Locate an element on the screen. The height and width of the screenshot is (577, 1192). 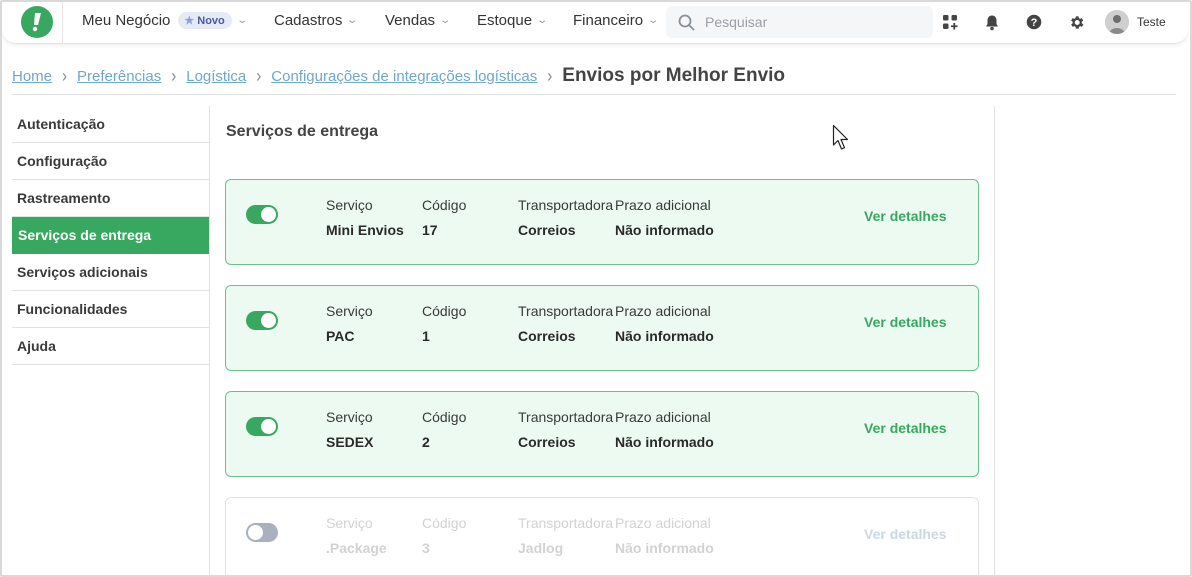
apps-icon is located at coordinates (950, 22).